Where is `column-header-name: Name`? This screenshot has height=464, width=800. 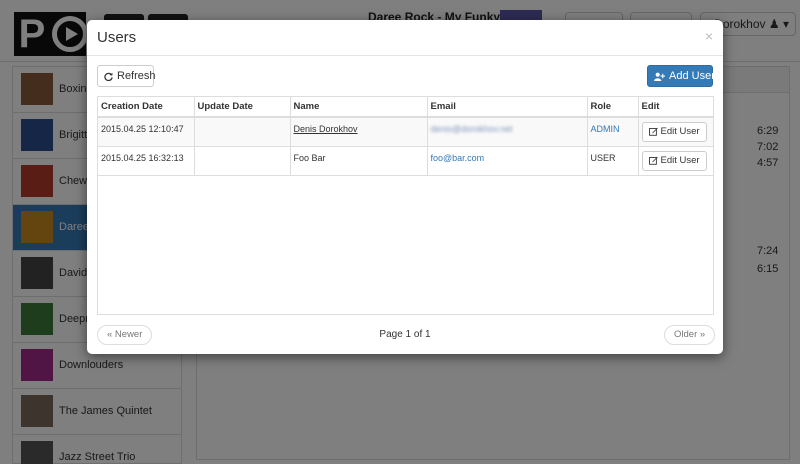 column-header-name: Name is located at coordinates (359, 107).